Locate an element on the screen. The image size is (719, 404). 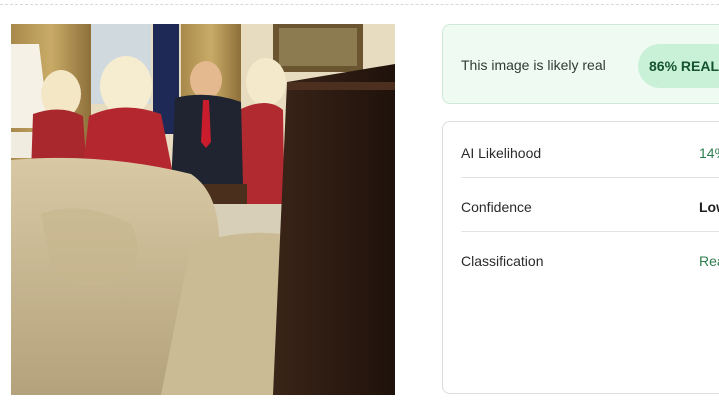
row-ai-likelihood: AI Likelihood 14% is located at coordinates (590, 151).